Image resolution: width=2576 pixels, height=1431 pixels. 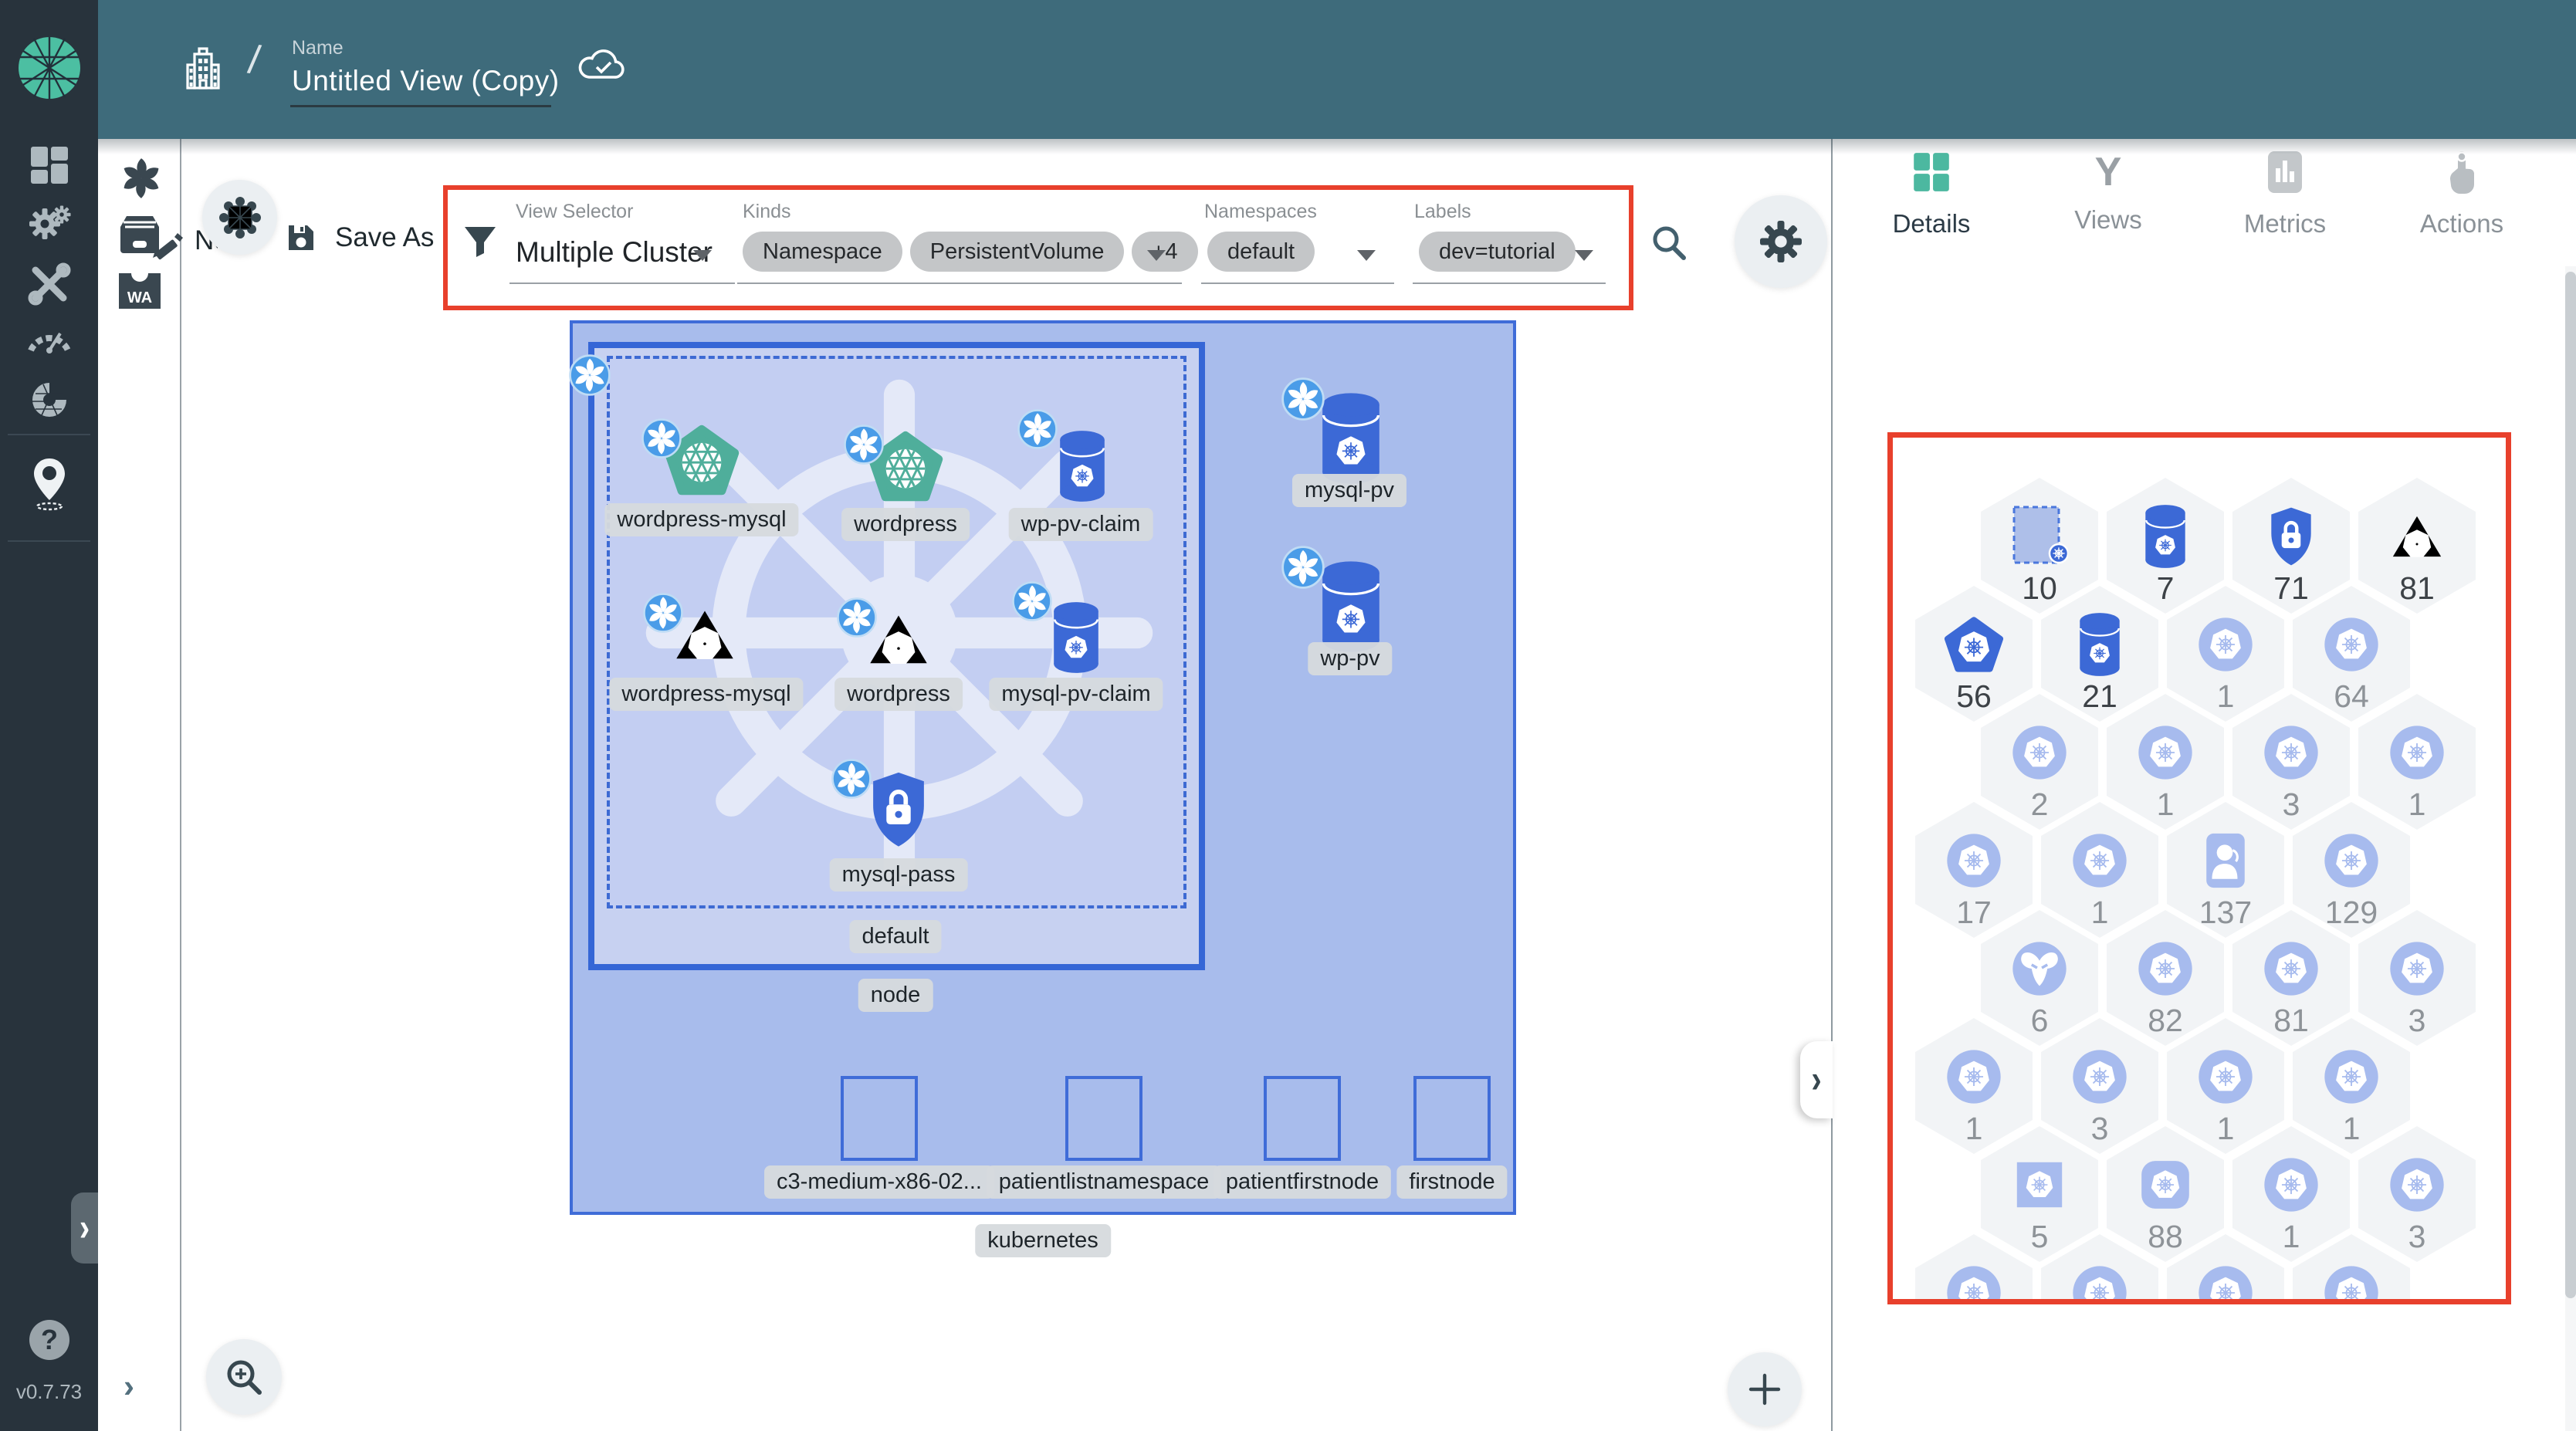 I want to click on resource-hexagon: 137, so click(x=2225, y=870).